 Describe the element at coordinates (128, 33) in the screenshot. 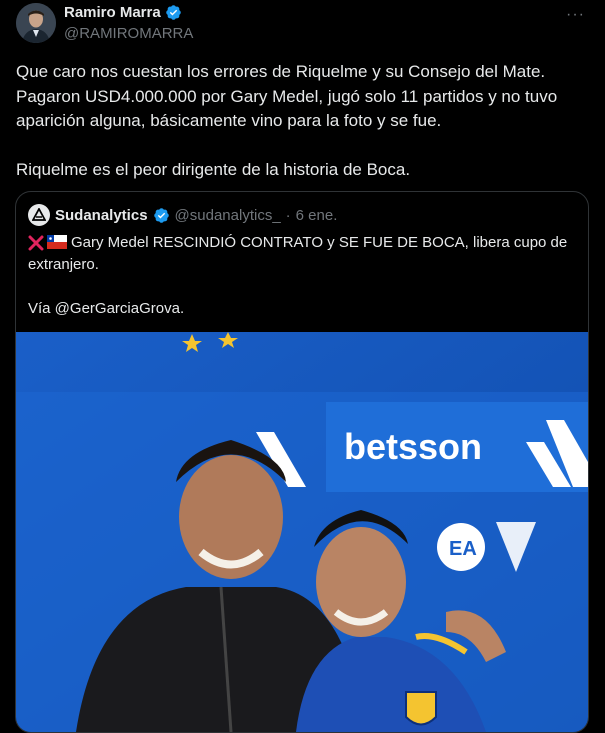

I see `author-handle: @RAMIROMARRA` at that location.